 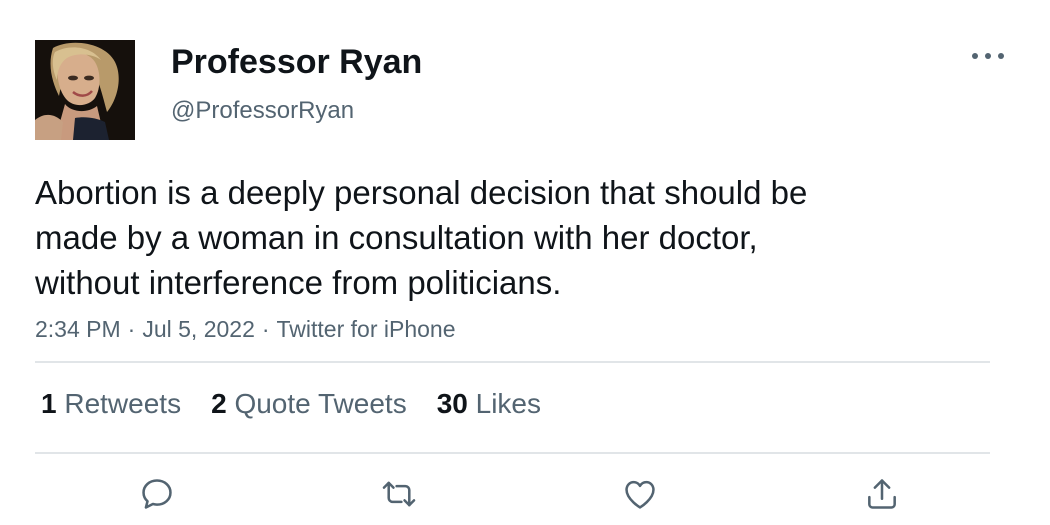 I want to click on heart-icon, so click(x=640, y=494).